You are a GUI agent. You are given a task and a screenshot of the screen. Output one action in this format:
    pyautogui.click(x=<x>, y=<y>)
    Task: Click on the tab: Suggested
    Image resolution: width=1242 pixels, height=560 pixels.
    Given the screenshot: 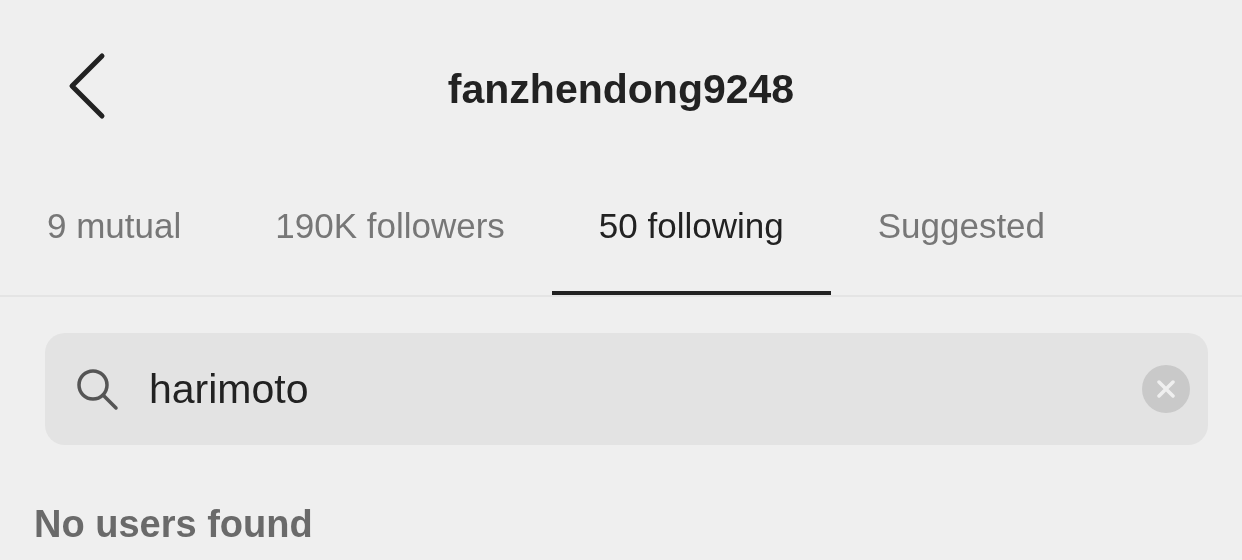 What is the action you would take?
    pyautogui.click(x=961, y=237)
    